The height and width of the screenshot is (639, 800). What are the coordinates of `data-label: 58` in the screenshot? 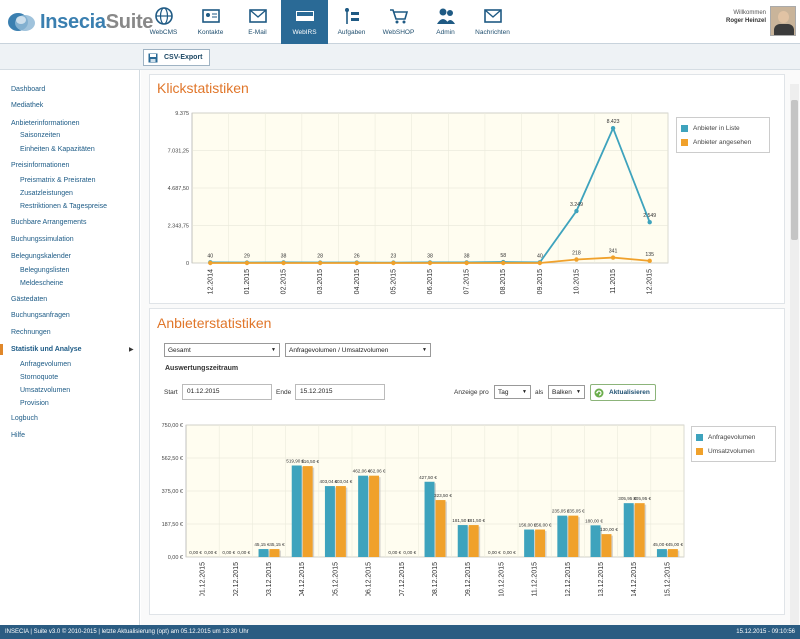 It's located at (503, 256).